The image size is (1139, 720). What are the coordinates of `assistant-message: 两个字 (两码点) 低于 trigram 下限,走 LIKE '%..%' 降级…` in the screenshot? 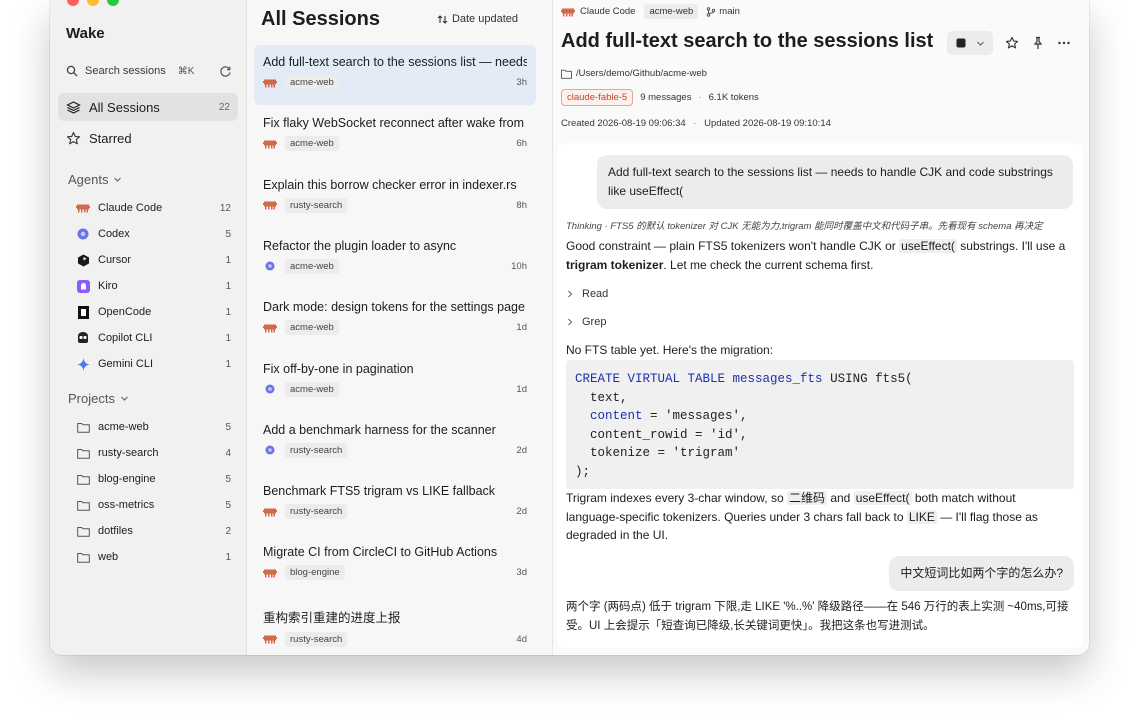 It's located at (817, 616).